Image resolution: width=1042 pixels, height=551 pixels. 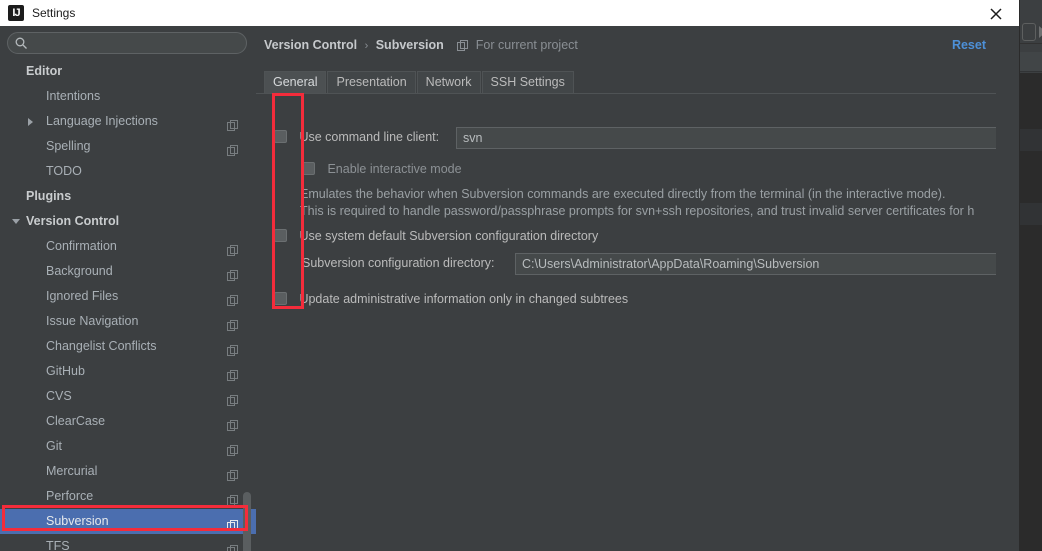 What do you see at coordinates (128, 246) in the screenshot?
I see `sidebar-item-confirmation: Confirmation` at bounding box center [128, 246].